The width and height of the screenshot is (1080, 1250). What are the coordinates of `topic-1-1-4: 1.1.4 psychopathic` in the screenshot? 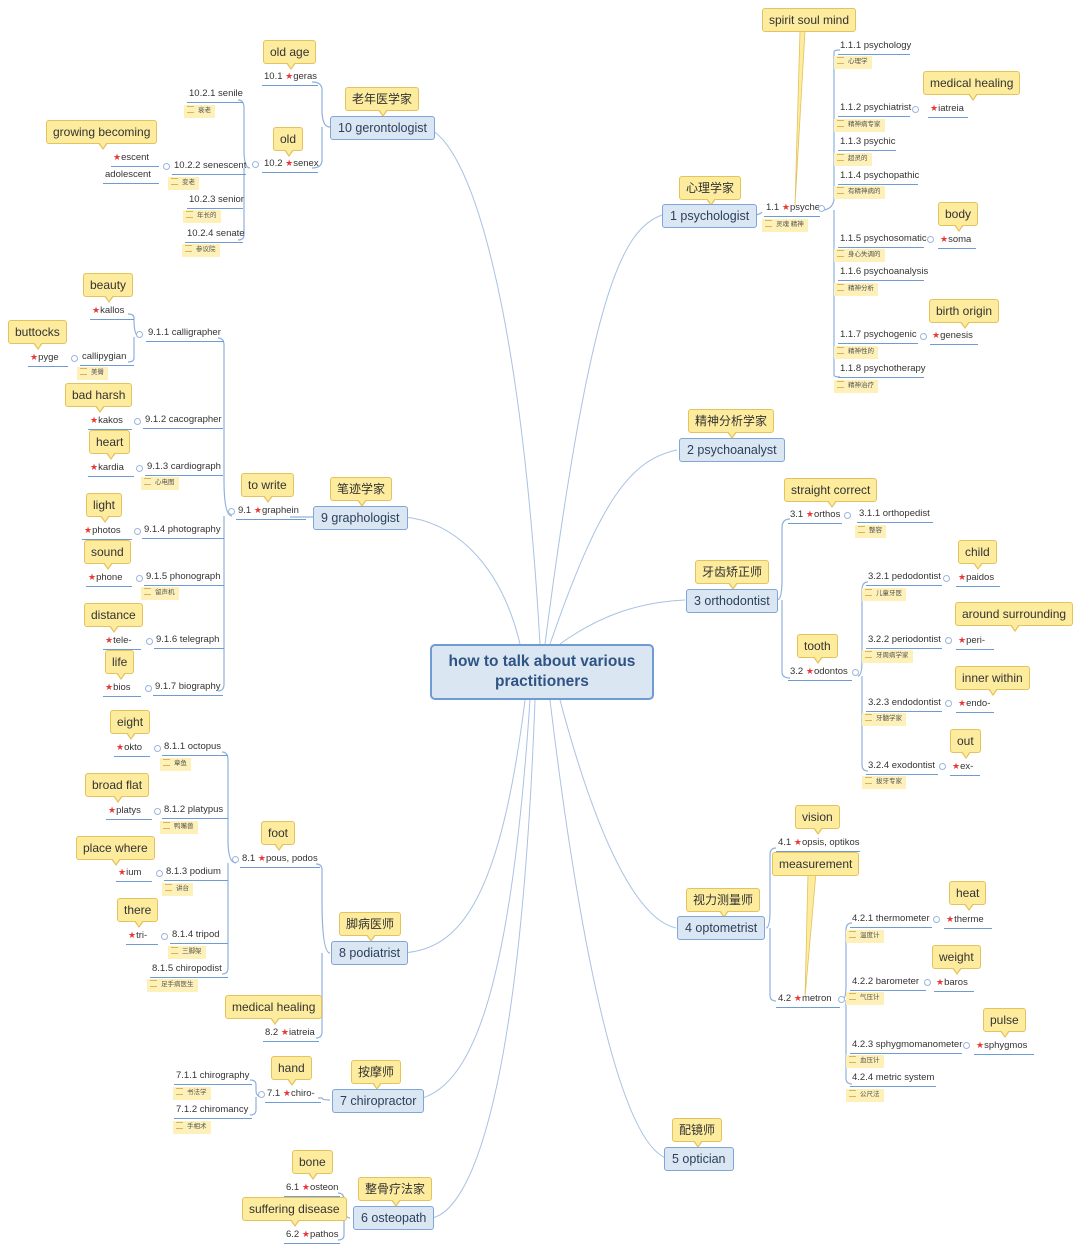 It's located at (878, 177).